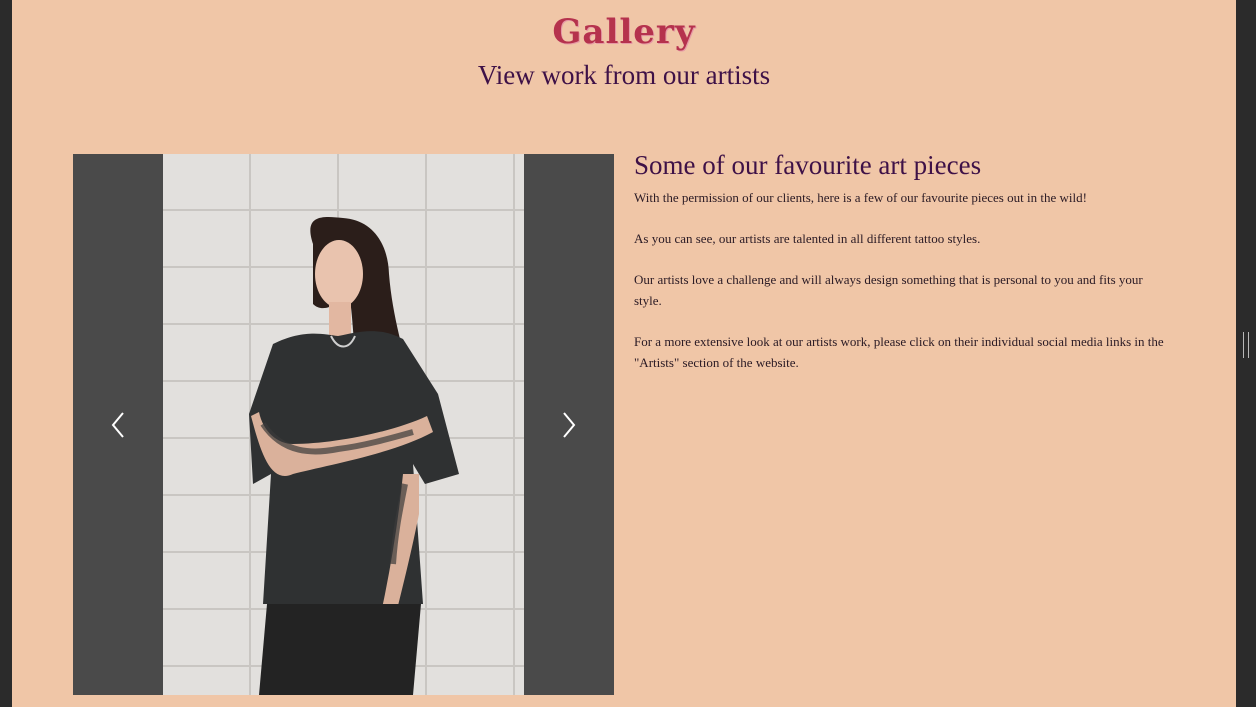 The height and width of the screenshot is (707, 1256). What do you see at coordinates (354, 456) in the screenshot?
I see `tattooed-woman-photo` at bounding box center [354, 456].